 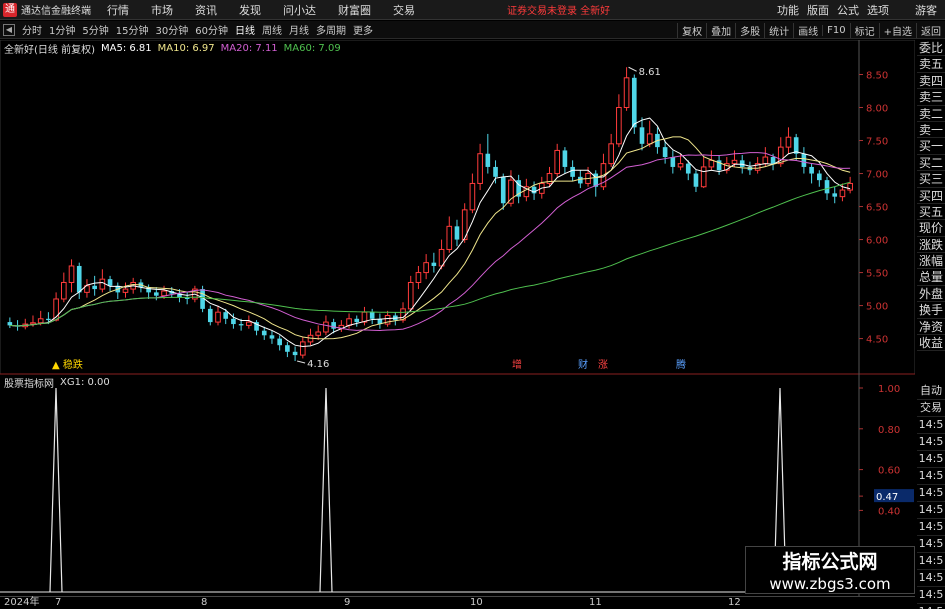 I want to click on side-item: 净资, so click(x=931, y=327).